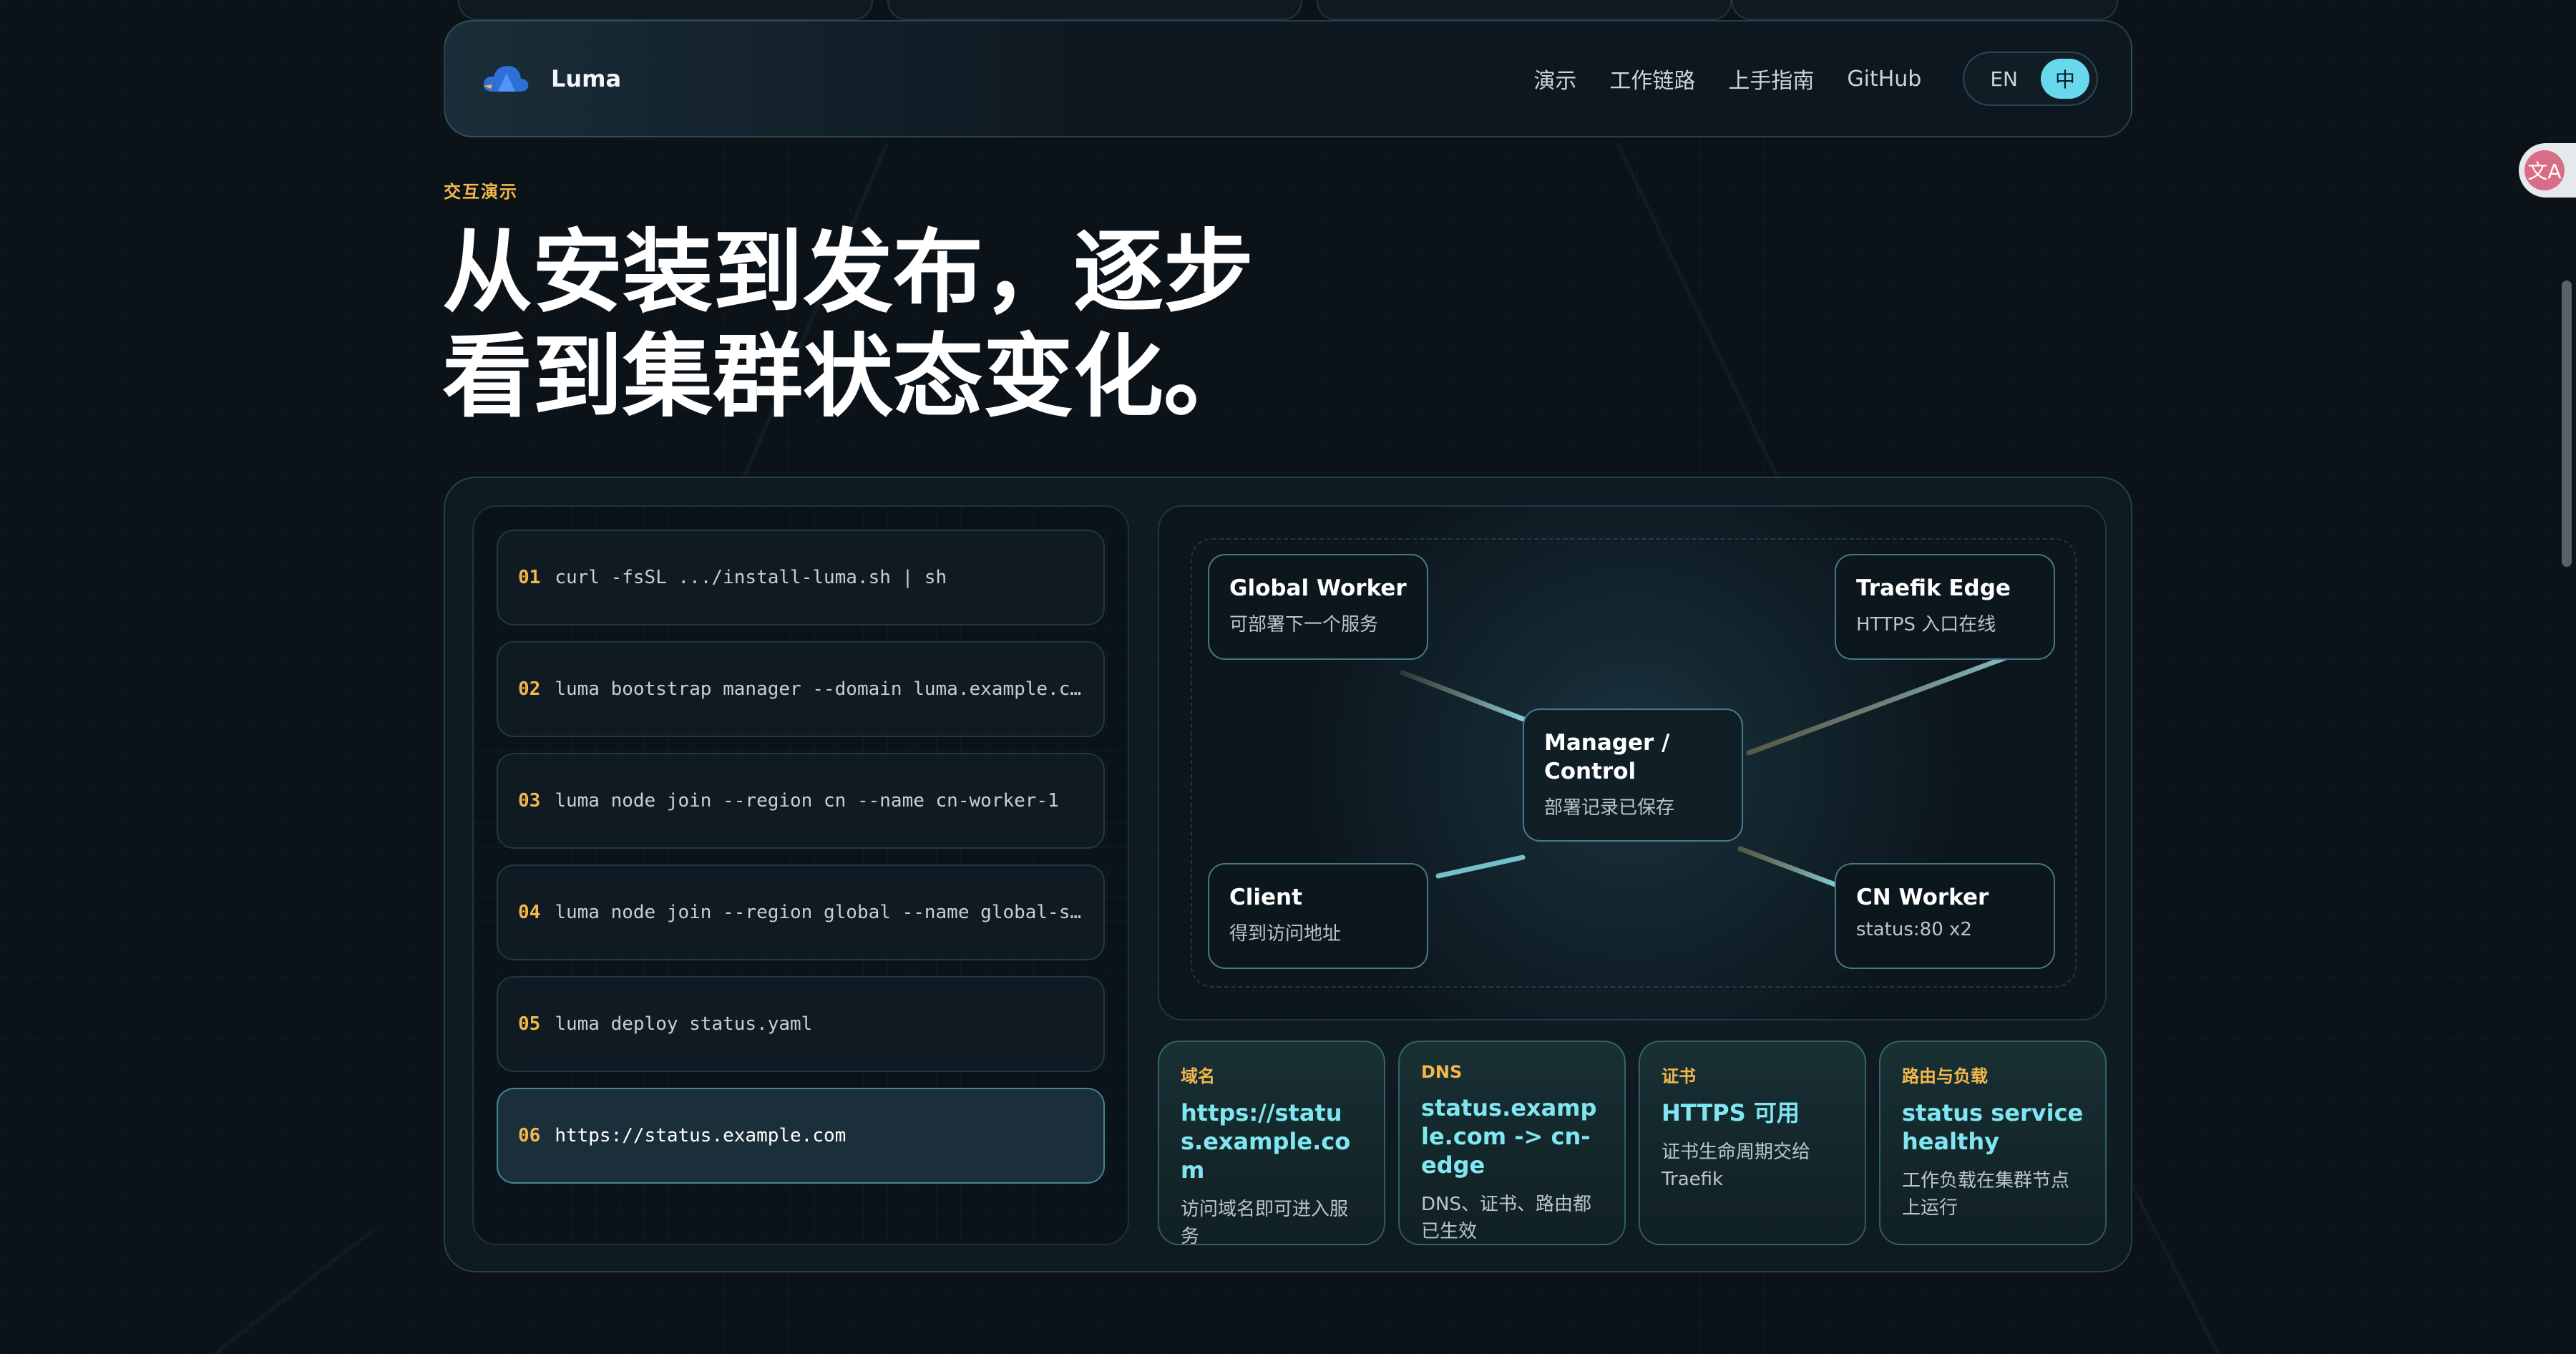  What do you see at coordinates (1986, 1194) in the screenshot?
I see `info-desc: 工作负载在集群节点上运行` at bounding box center [1986, 1194].